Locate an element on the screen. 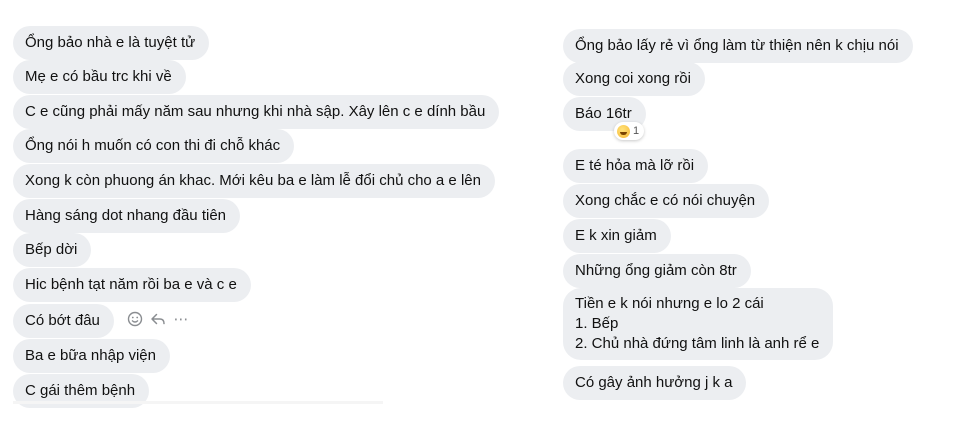 The width and height of the screenshot is (969, 446). message-bubble: E té hỏa mà lỡ rồi is located at coordinates (636, 166).